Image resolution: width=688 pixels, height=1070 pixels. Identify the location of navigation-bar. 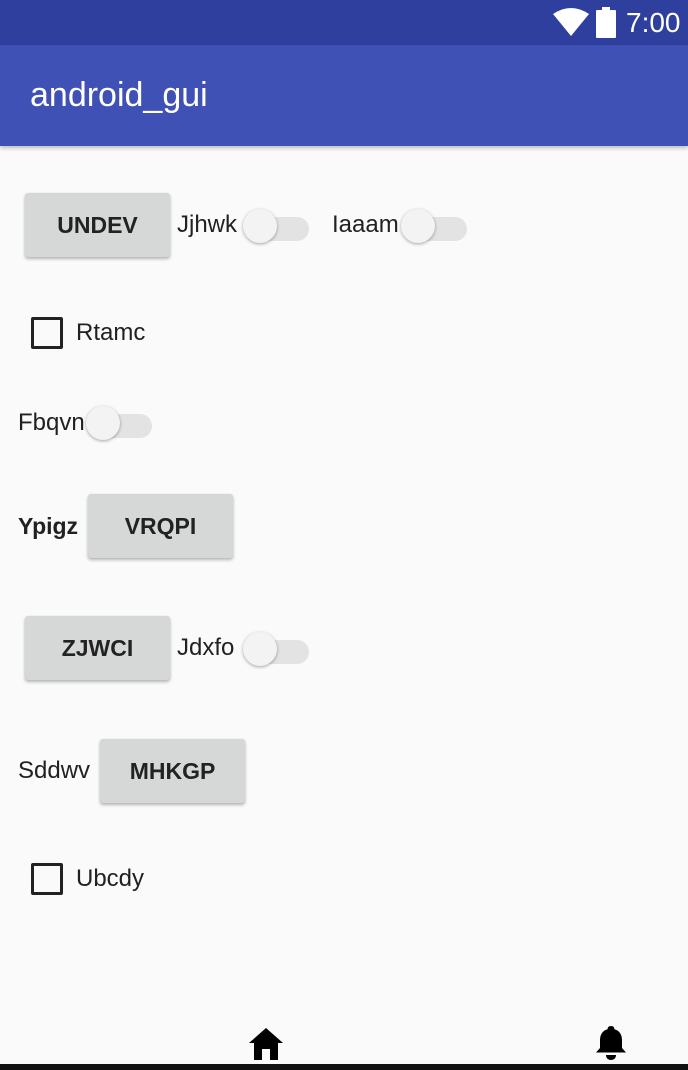
(344, 1045).